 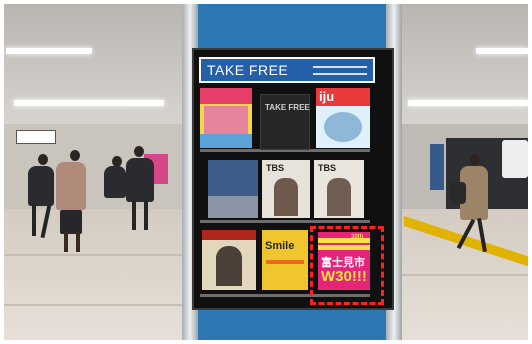 I want to click on ad-panel, so click(x=437, y=167).